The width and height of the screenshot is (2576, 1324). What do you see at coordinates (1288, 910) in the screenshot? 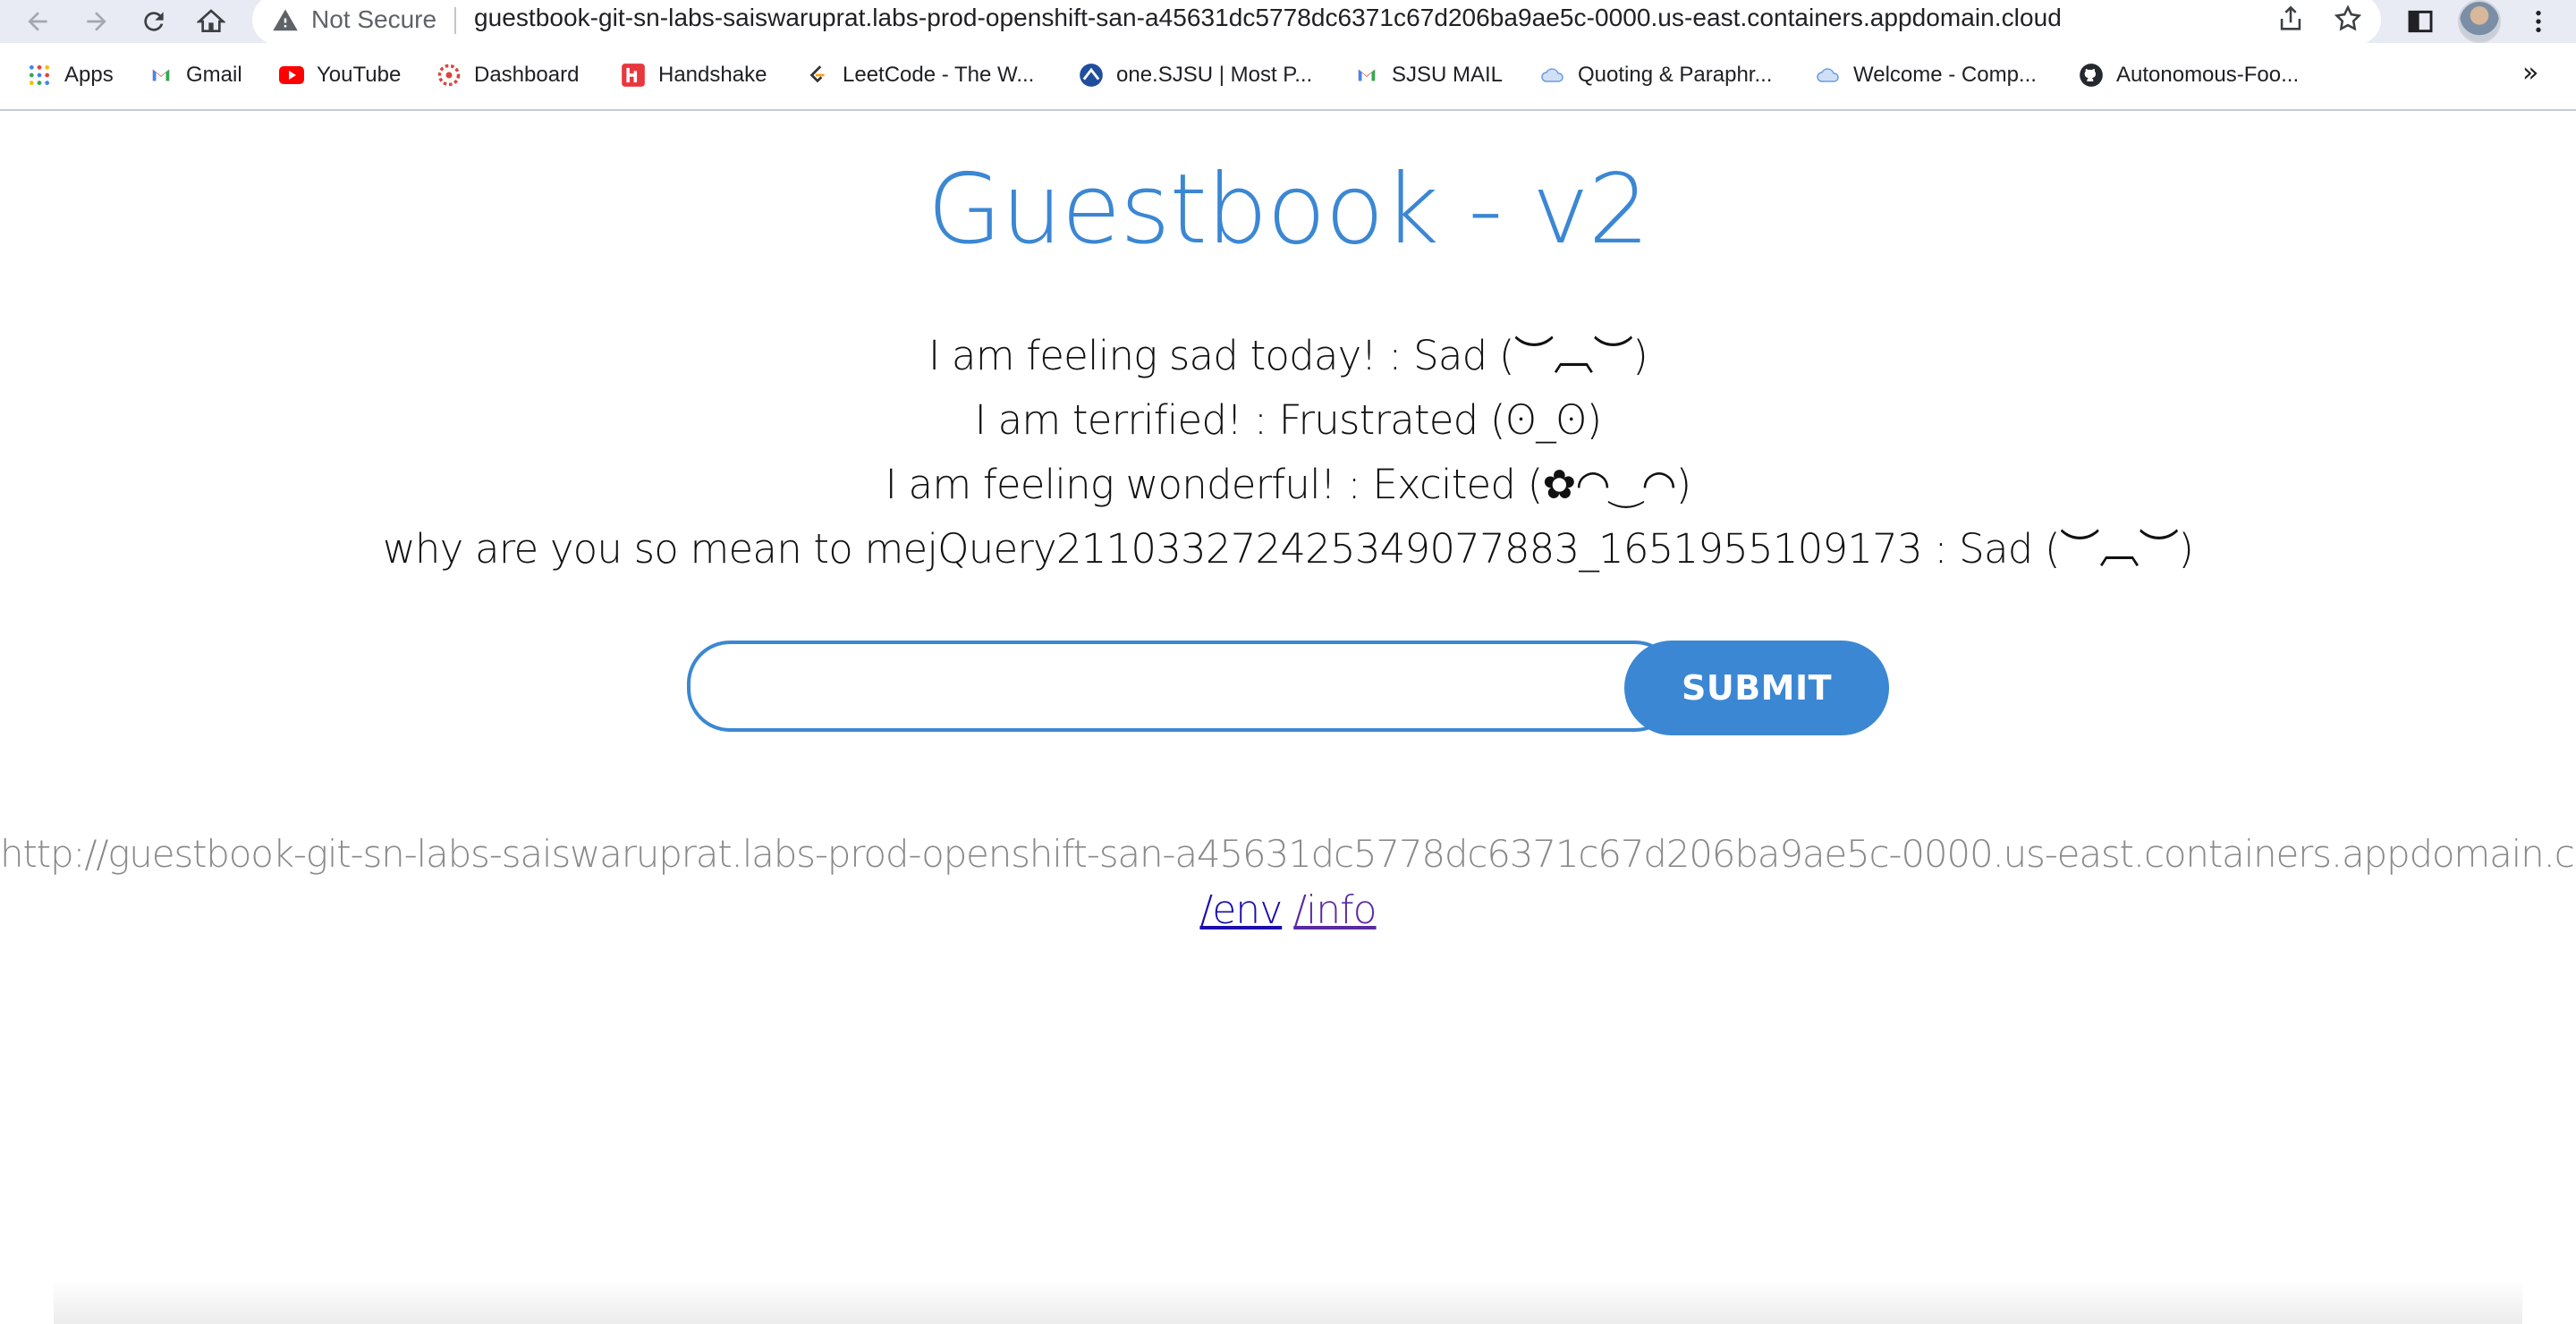
I see `footer-links: /env /info` at bounding box center [1288, 910].